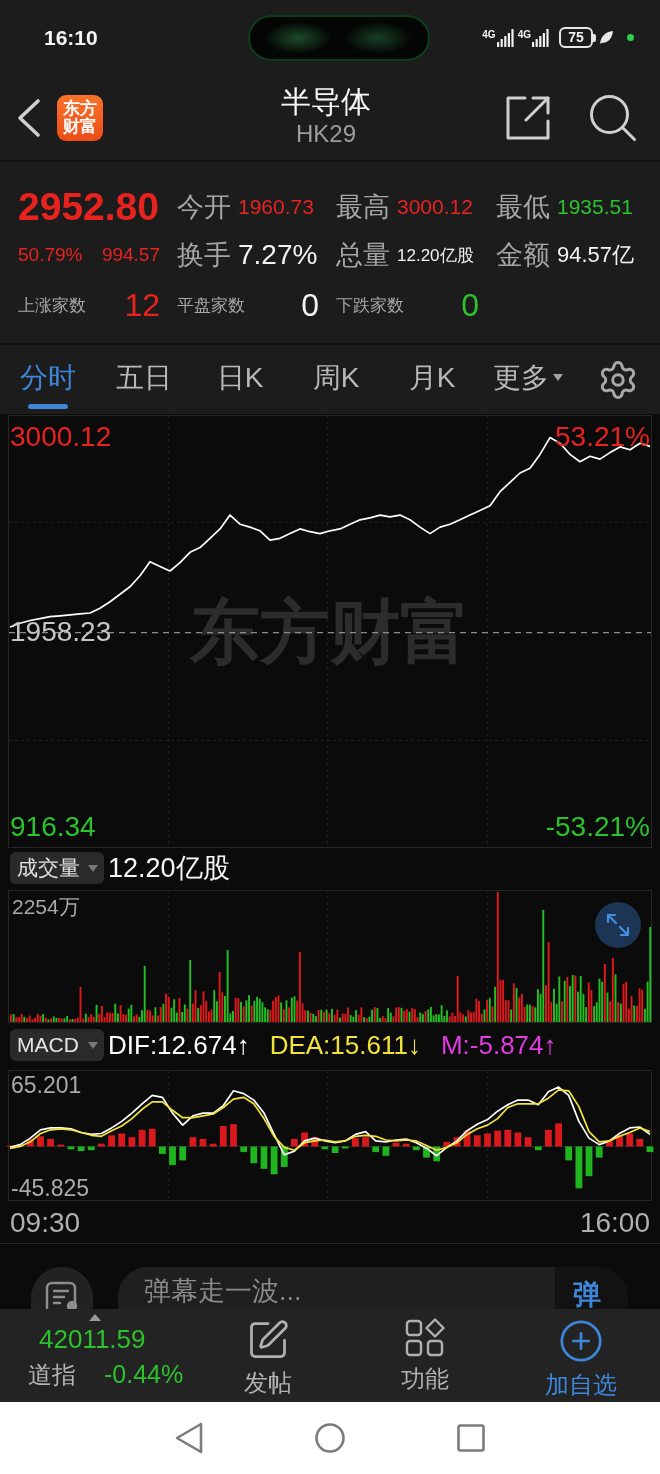  I want to click on stat-value: 7.27%, so click(278, 255).